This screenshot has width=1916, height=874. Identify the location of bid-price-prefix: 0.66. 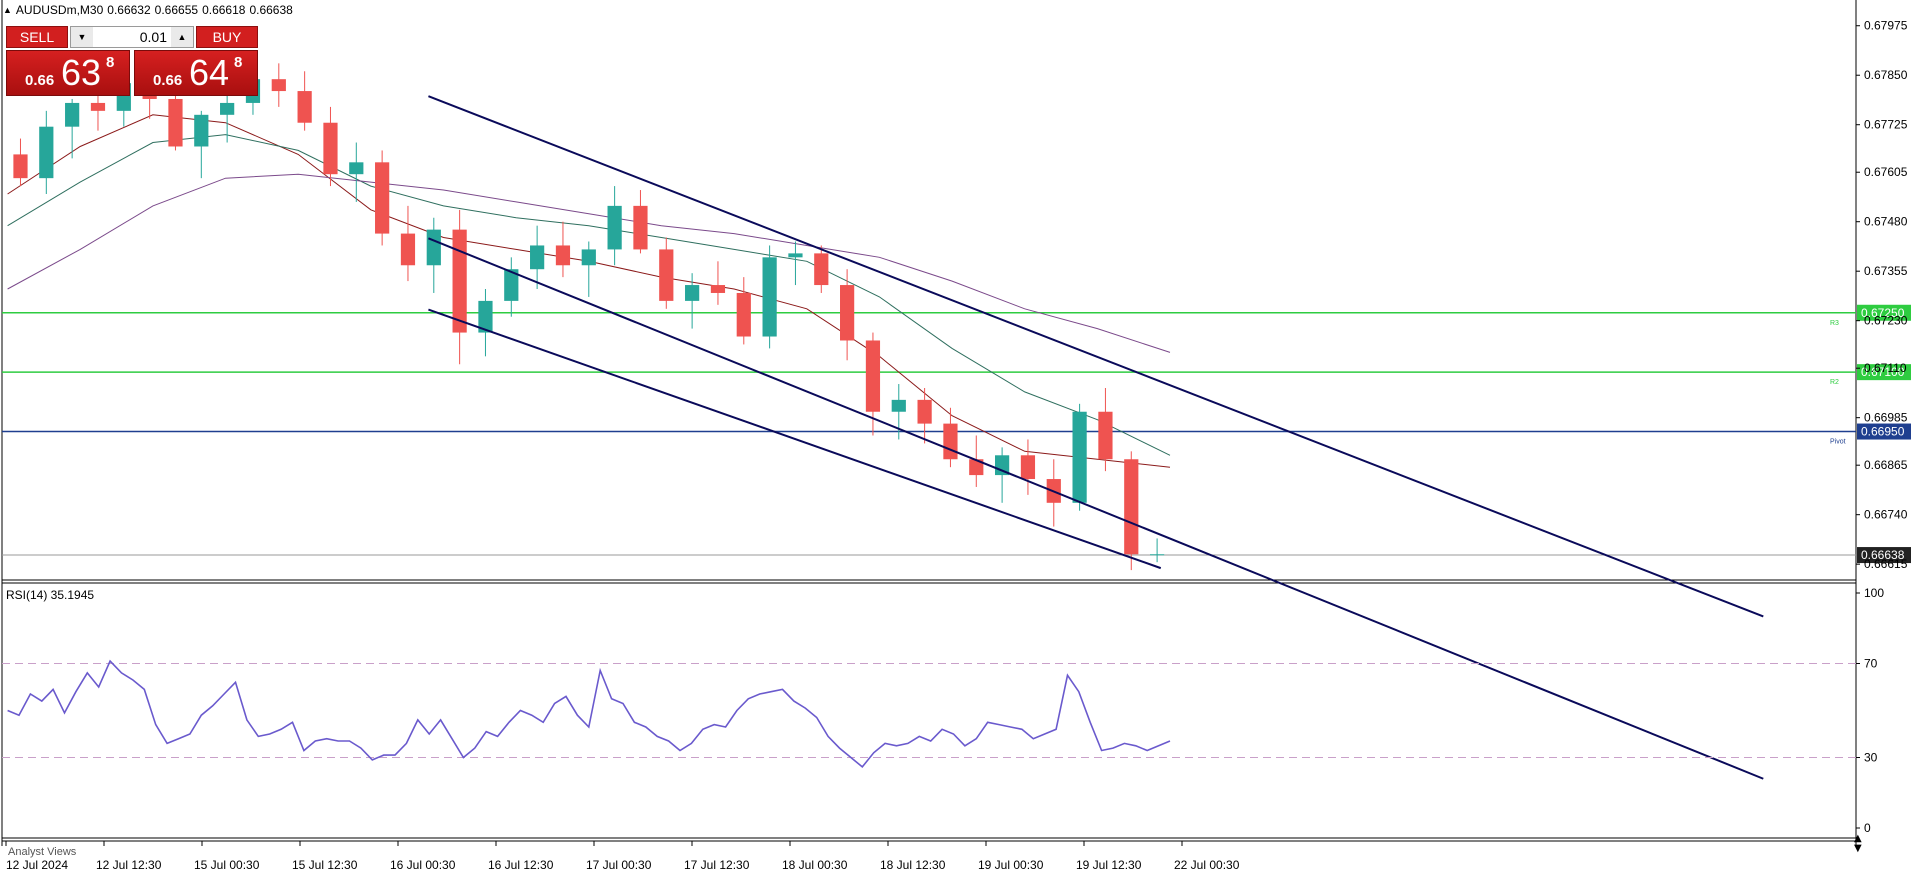
(40, 80).